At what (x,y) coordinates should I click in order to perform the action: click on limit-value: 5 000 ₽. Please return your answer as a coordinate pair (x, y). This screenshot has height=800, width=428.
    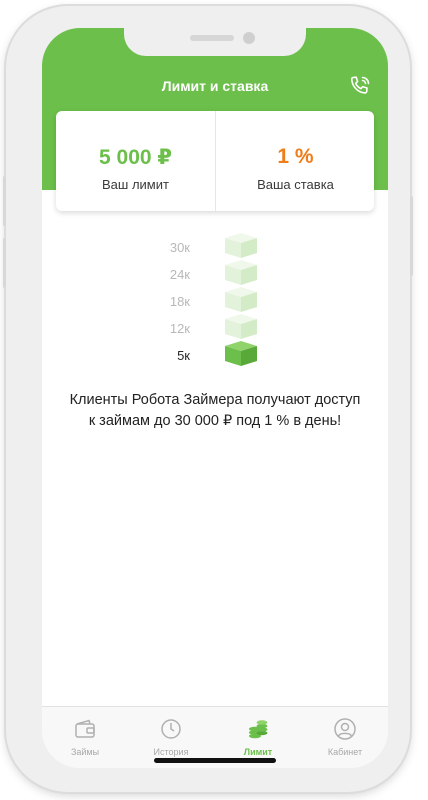
    Looking at the image, I should click on (135, 157).